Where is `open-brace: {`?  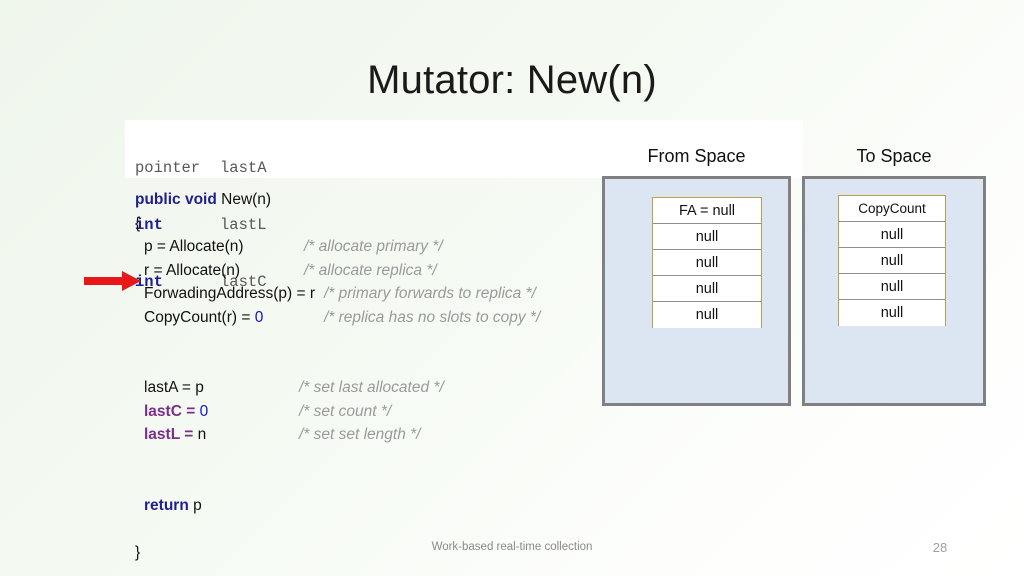
open-brace: { is located at coordinates (138, 223).